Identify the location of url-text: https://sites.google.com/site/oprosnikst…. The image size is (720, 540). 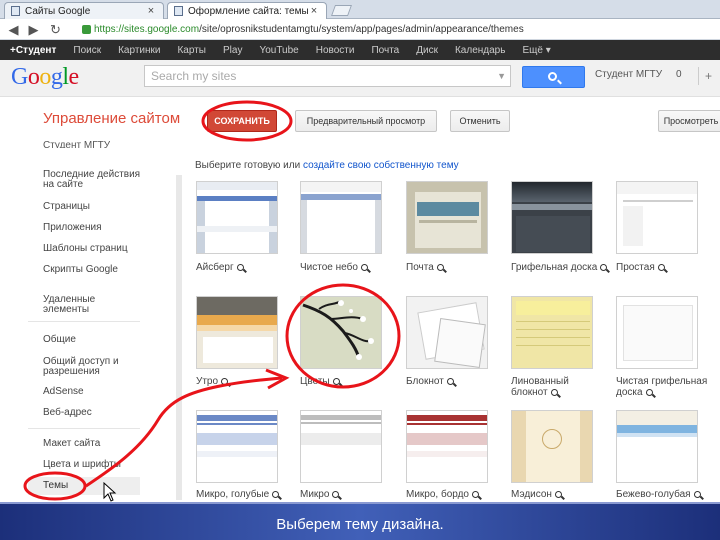
(309, 29).